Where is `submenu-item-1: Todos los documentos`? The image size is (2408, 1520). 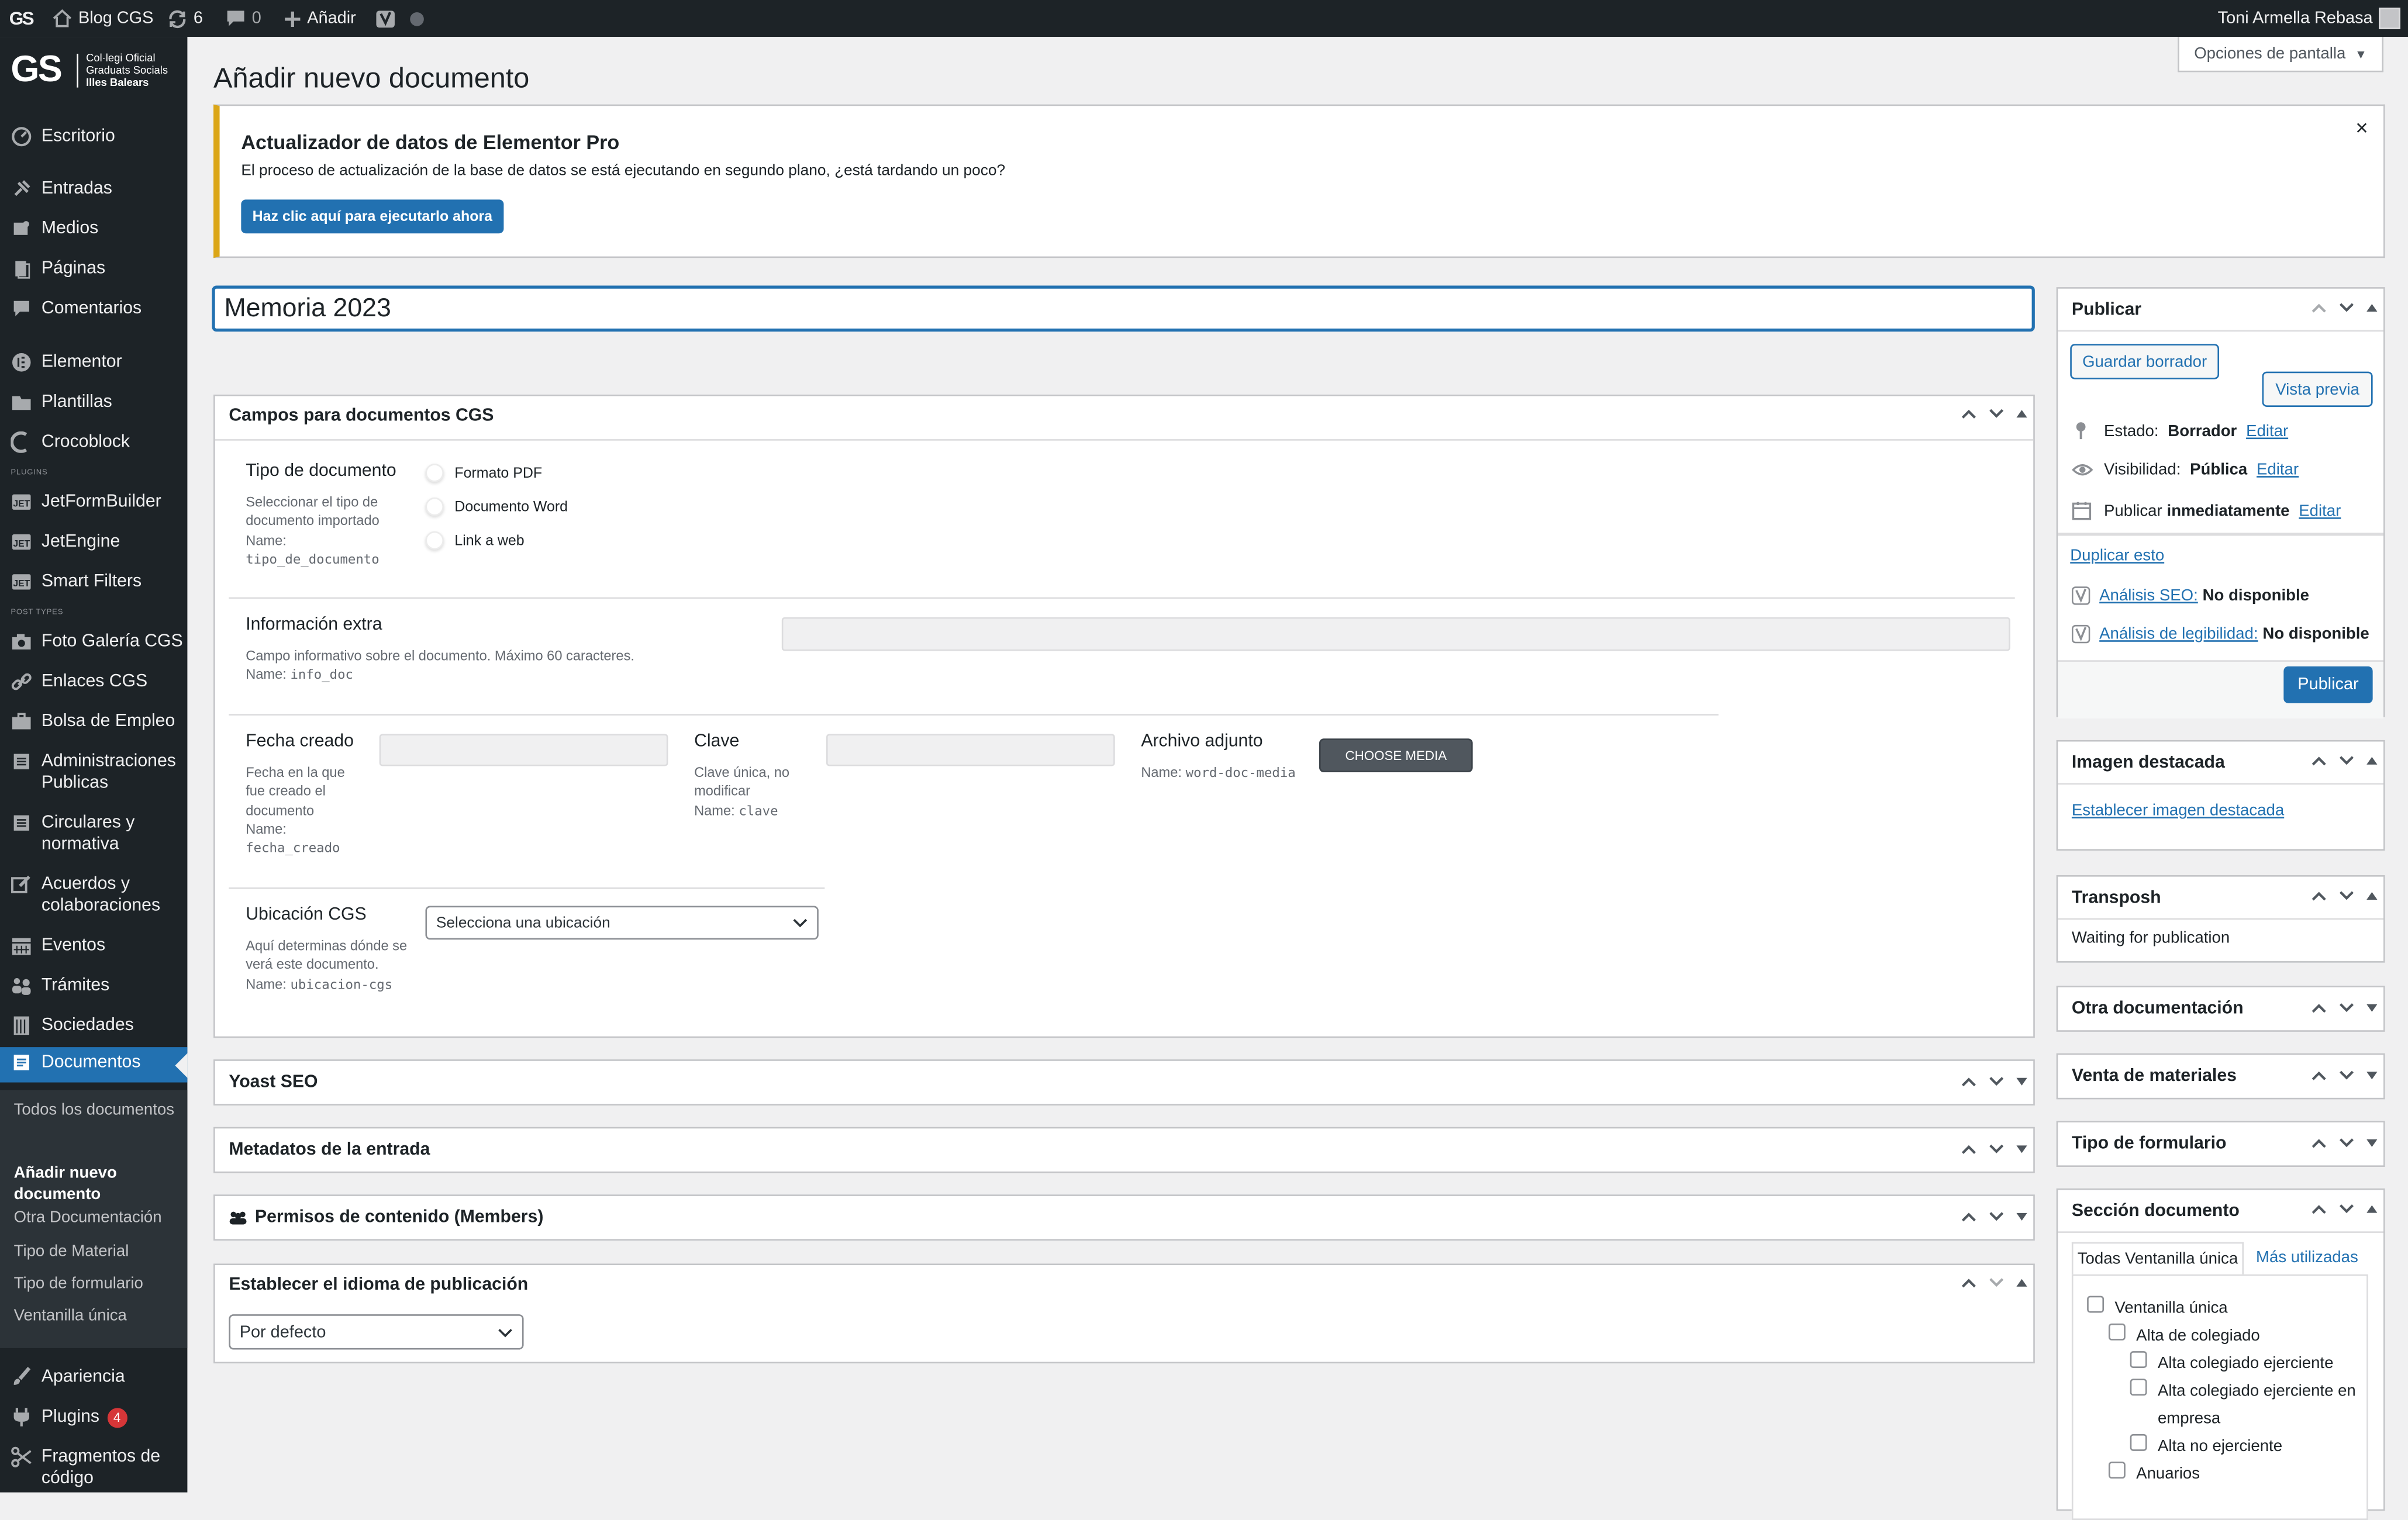
submenu-item-1: Todos los documentos is located at coordinates (97, 1110).